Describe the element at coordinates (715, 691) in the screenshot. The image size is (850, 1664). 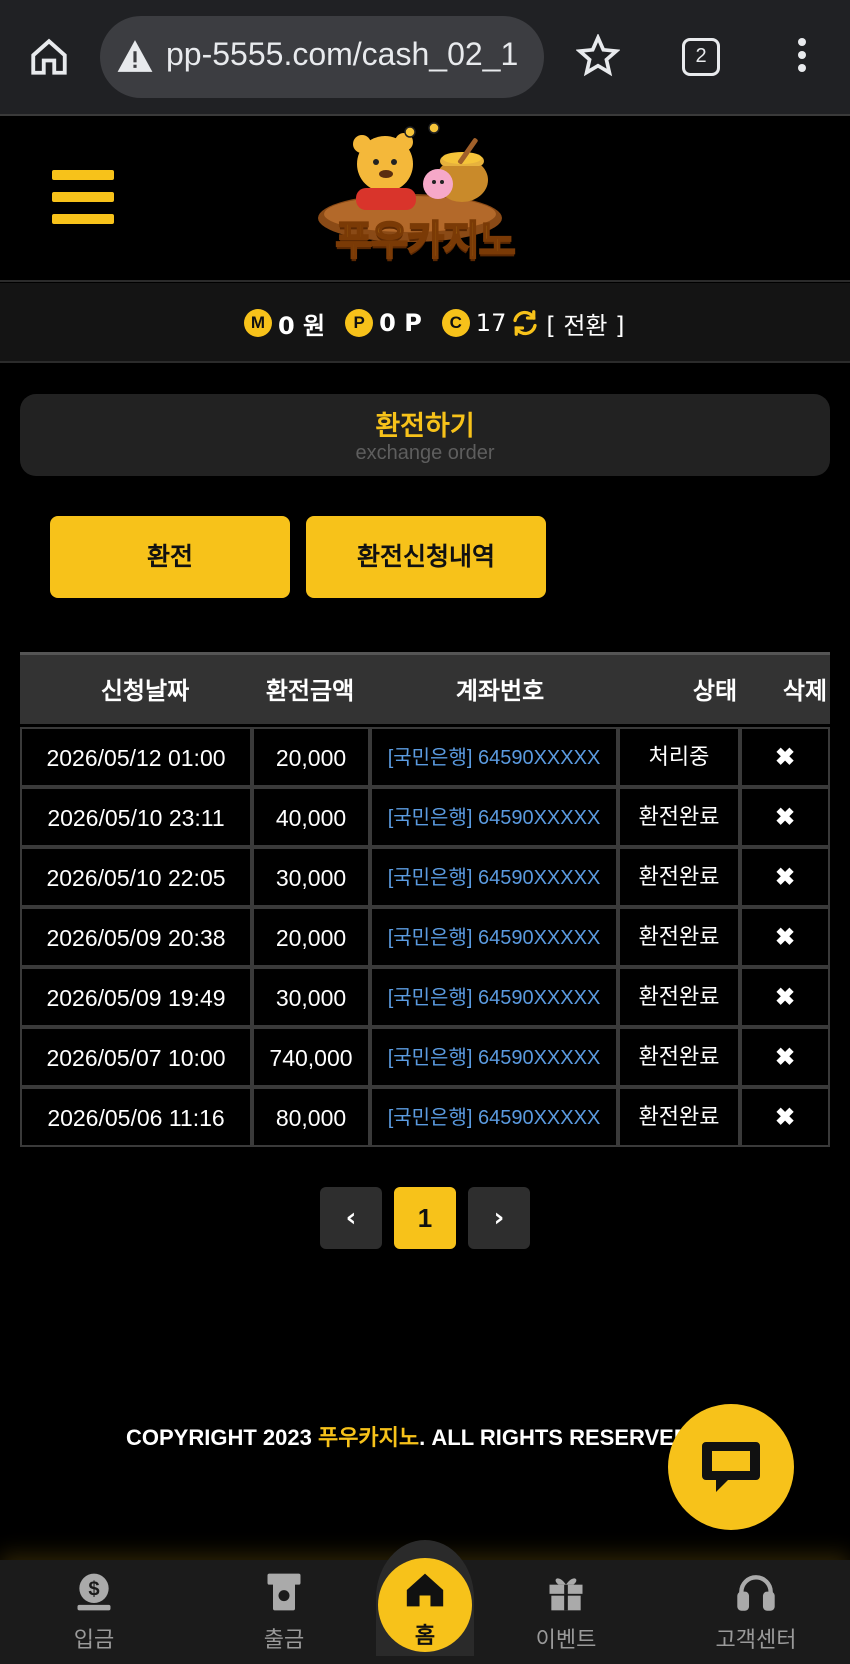
I see `column-header-status: 상태` at that location.